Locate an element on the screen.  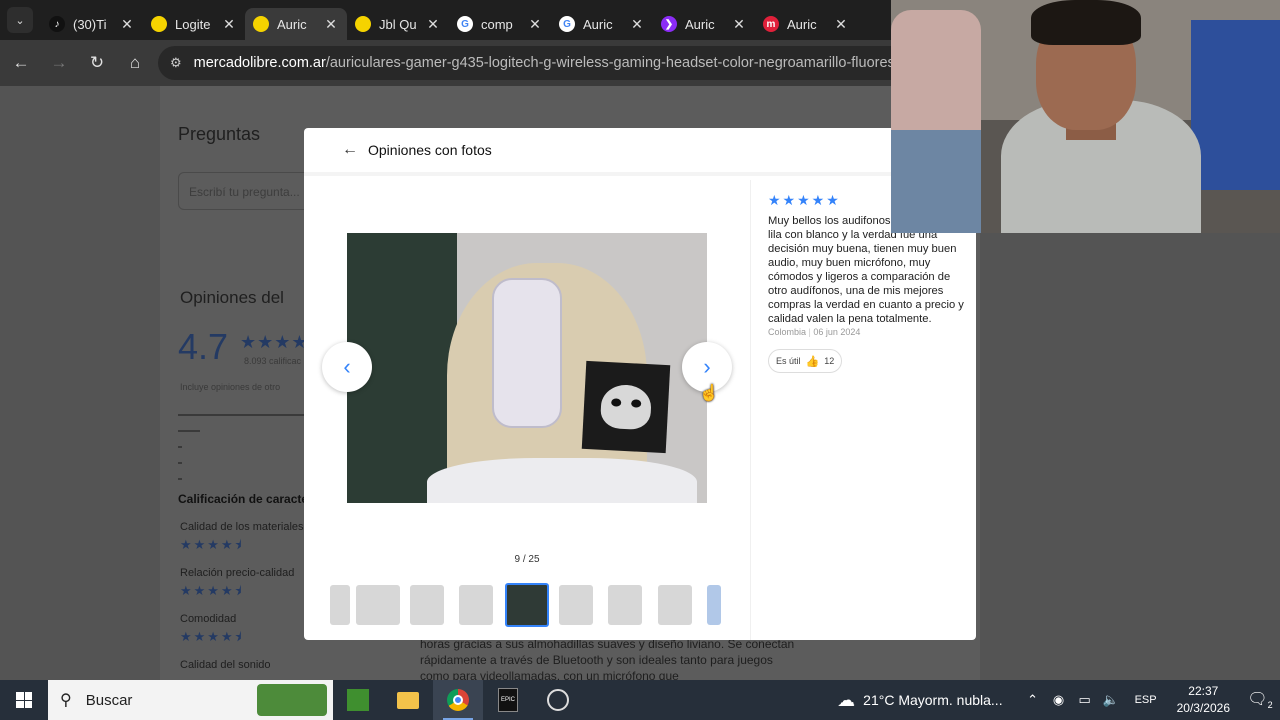
rating-count: 8.093 calificac is located at coordinates (273, 361).